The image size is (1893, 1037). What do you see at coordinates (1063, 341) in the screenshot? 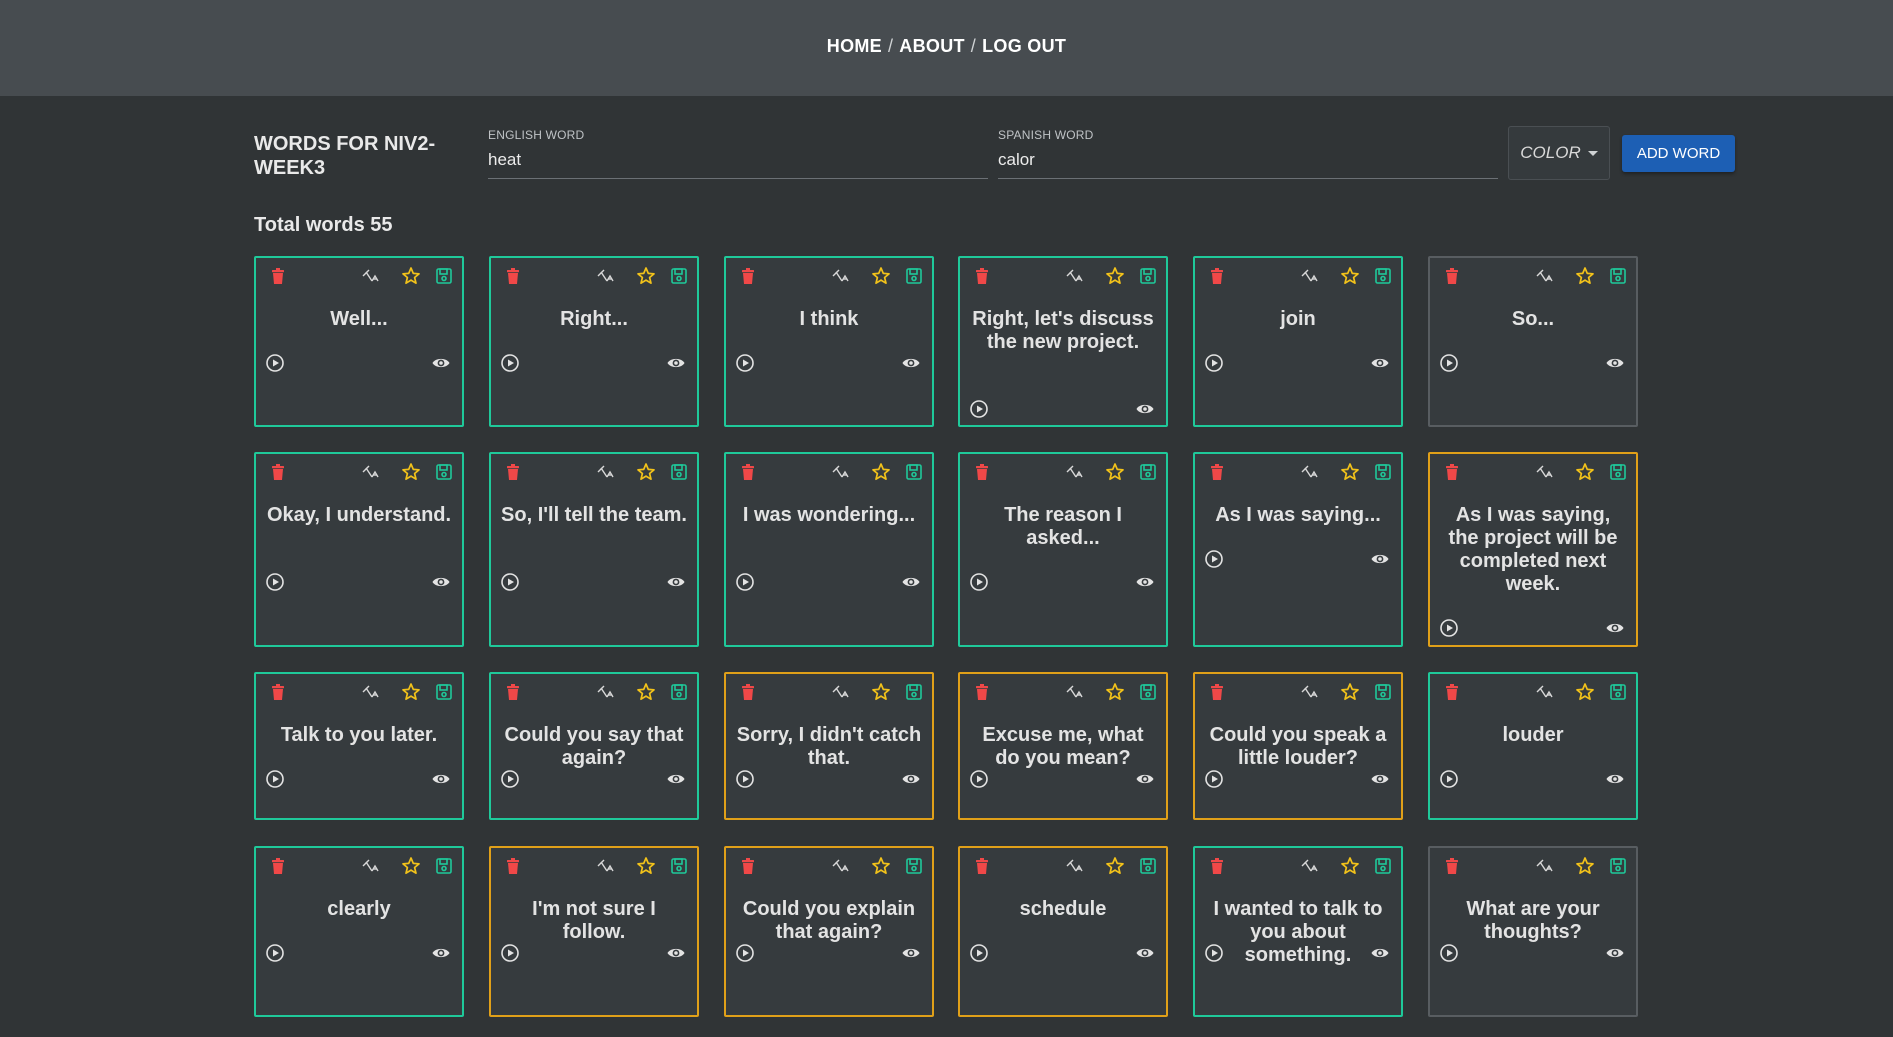
I see `word-card: Right, let's discuss the new project.` at bounding box center [1063, 341].